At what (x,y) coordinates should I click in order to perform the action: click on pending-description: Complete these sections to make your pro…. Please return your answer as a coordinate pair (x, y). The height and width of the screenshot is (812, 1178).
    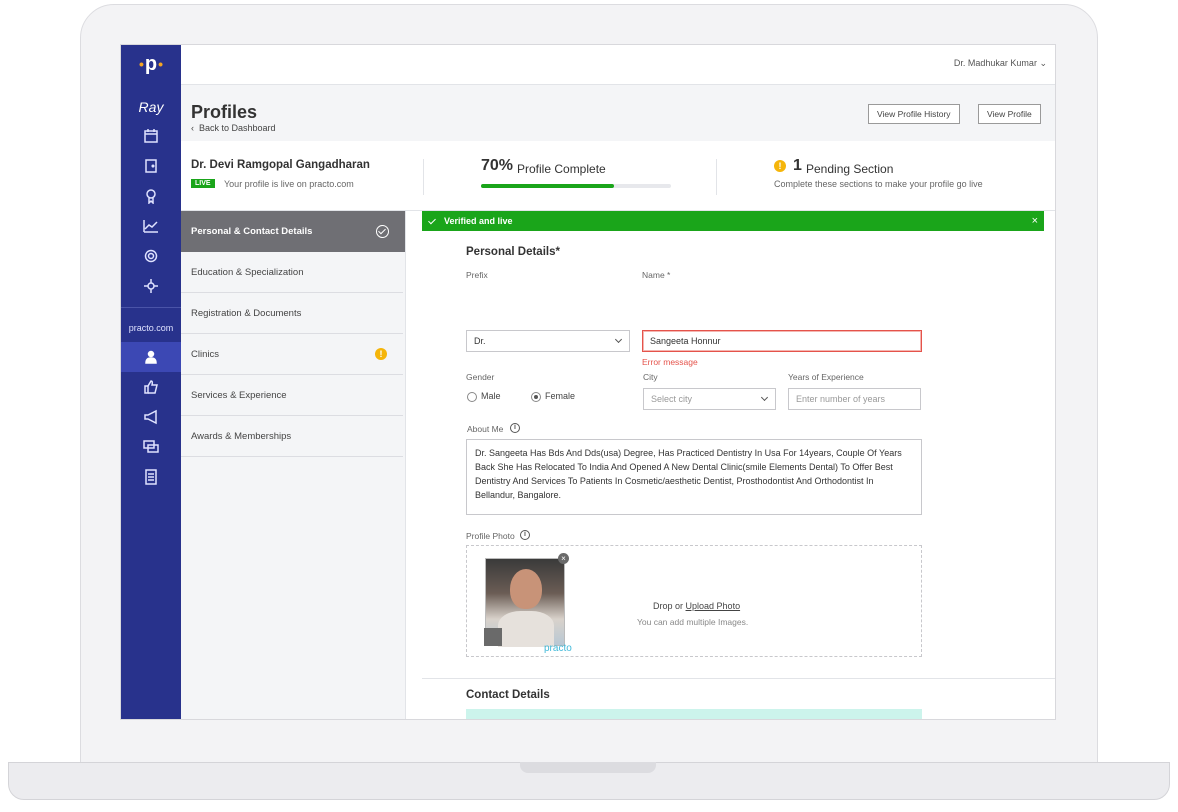
    Looking at the image, I should click on (878, 184).